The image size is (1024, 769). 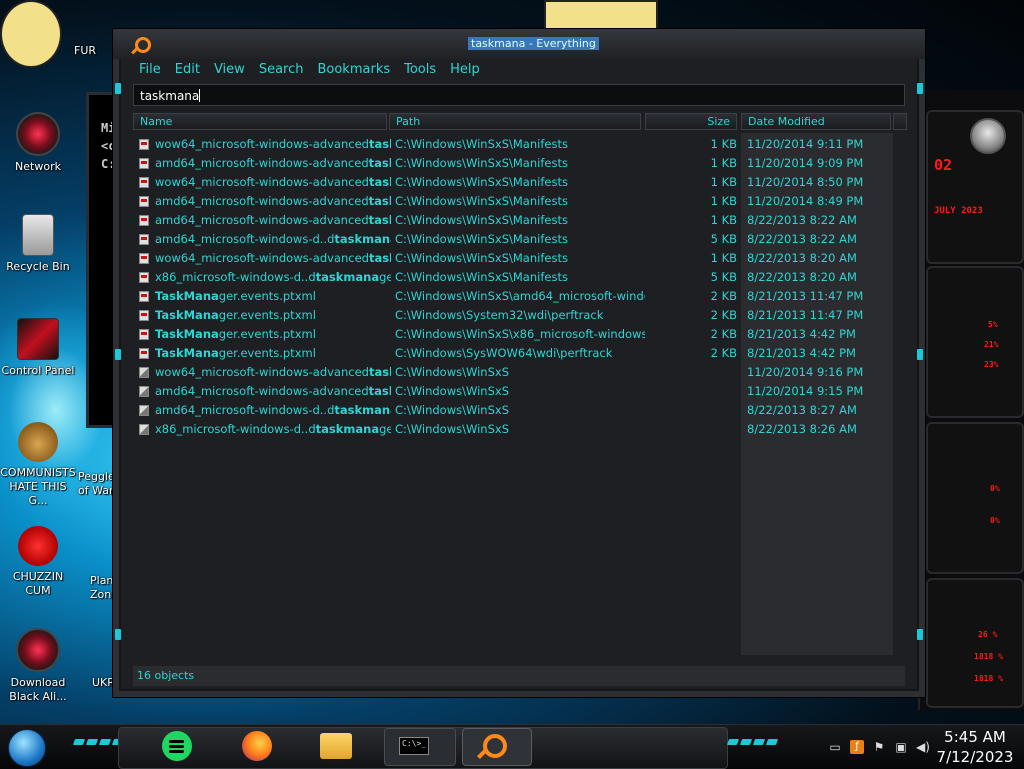 I want to click on flash-icon: ƒ, so click(x=857, y=747).